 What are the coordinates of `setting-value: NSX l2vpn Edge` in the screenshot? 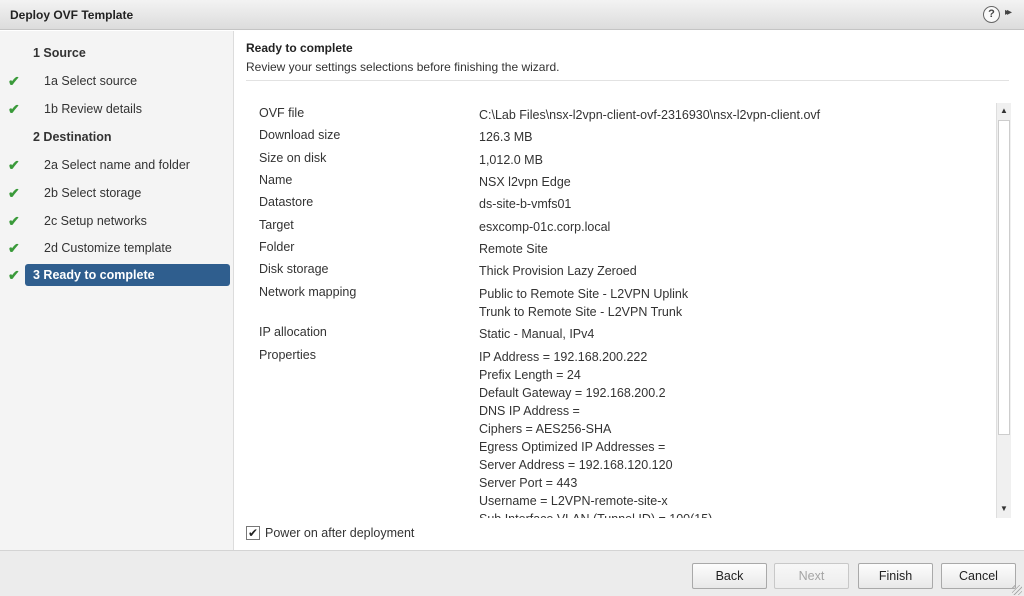 It's located at (525, 182).